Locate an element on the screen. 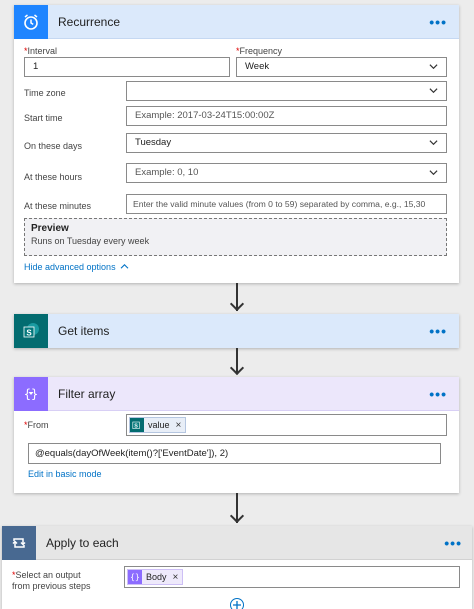 The height and width of the screenshot is (609, 474). preview-text: Runs on Tuesday every week is located at coordinates (90, 241).